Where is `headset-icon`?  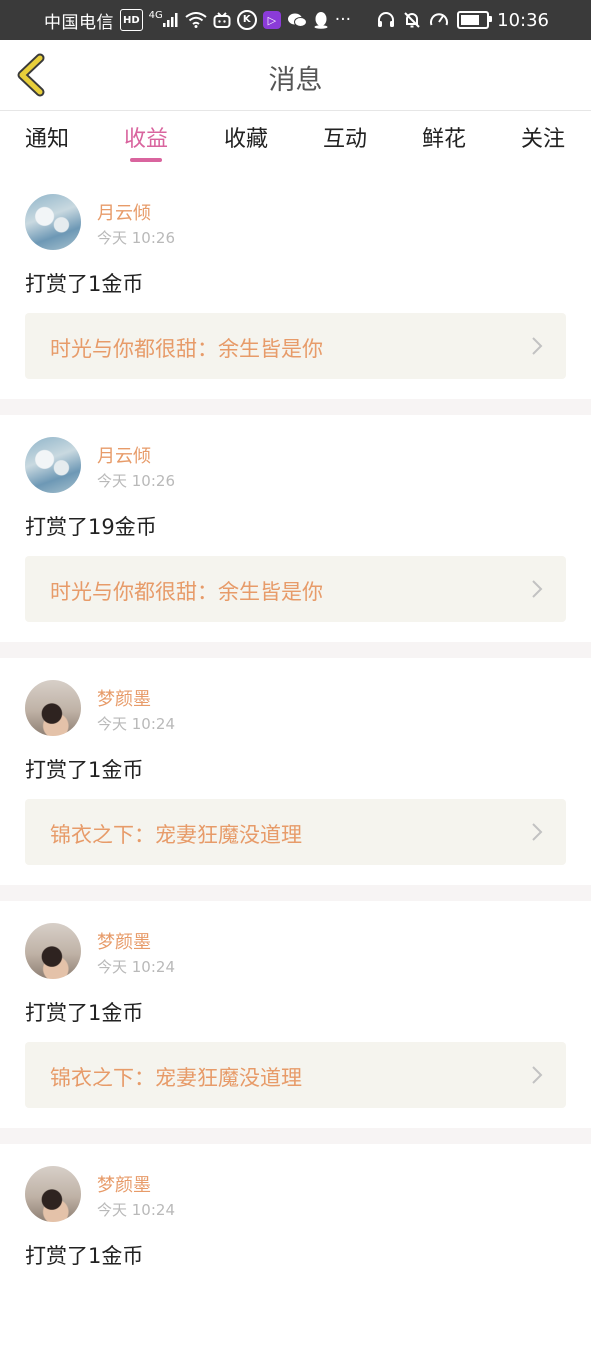 headset-icon is located at coordinates (386, 20).